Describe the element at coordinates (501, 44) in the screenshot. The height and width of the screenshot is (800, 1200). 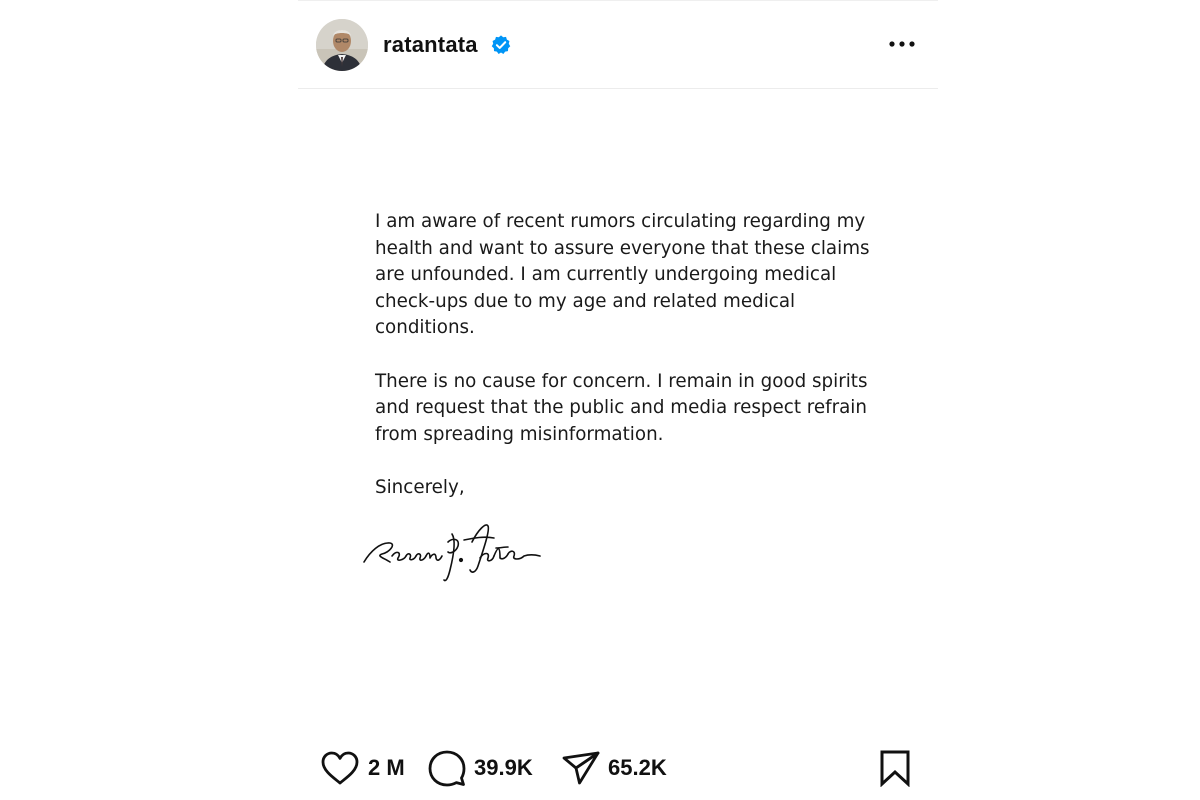
I see `verified-badge-icon` at that location.